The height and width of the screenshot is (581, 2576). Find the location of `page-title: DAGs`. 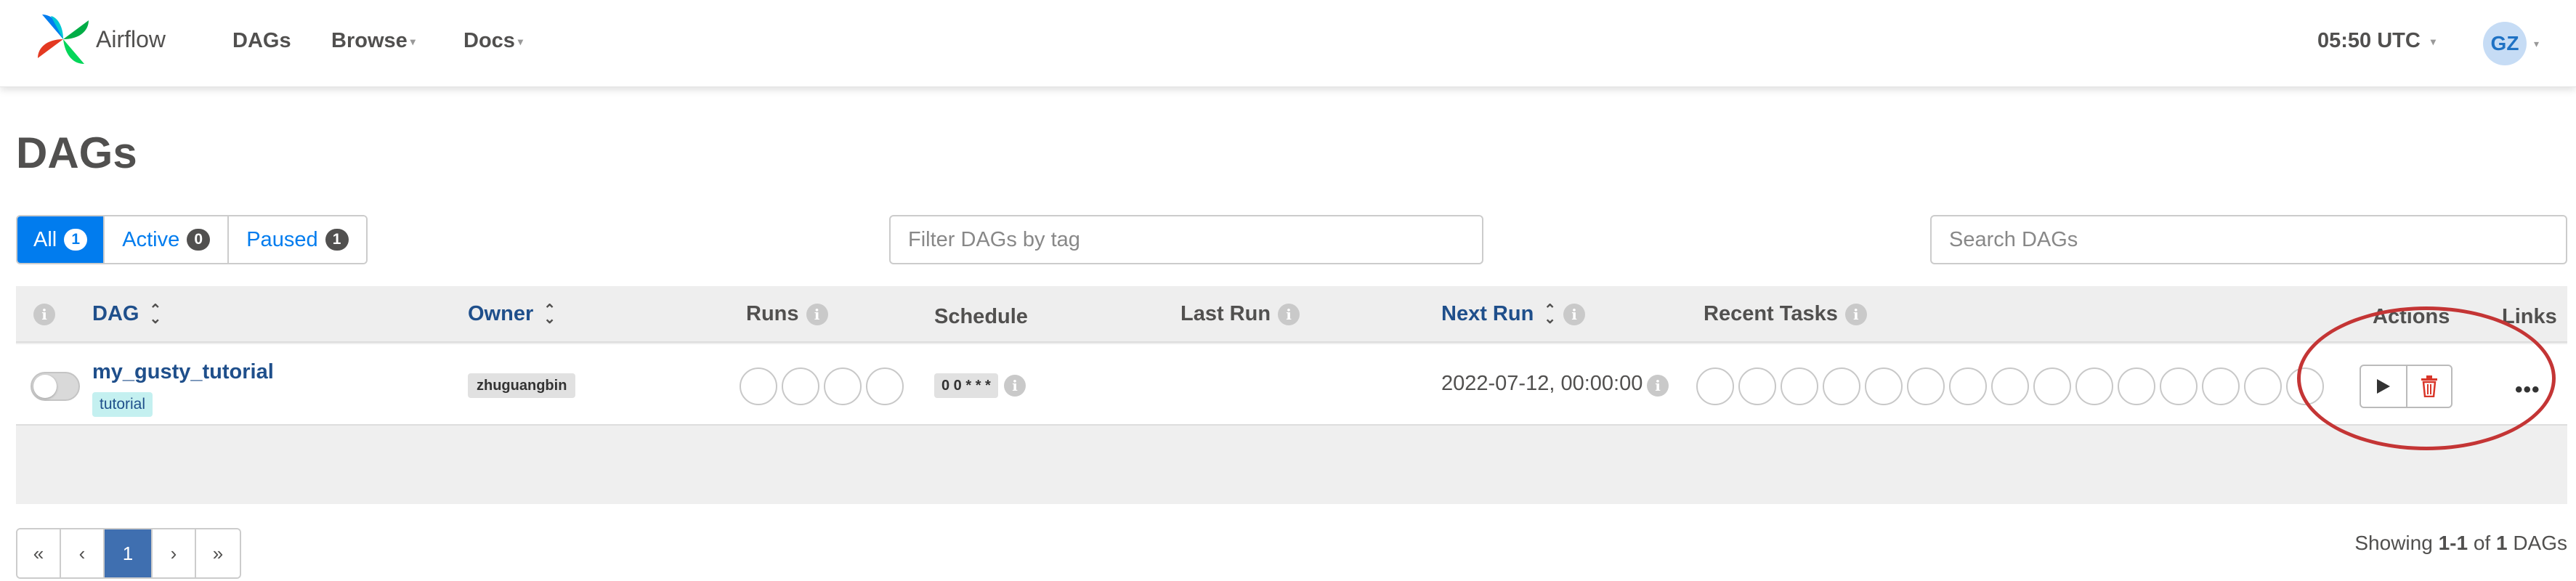

page-title: DAGs is located at coordinates (76, 153).